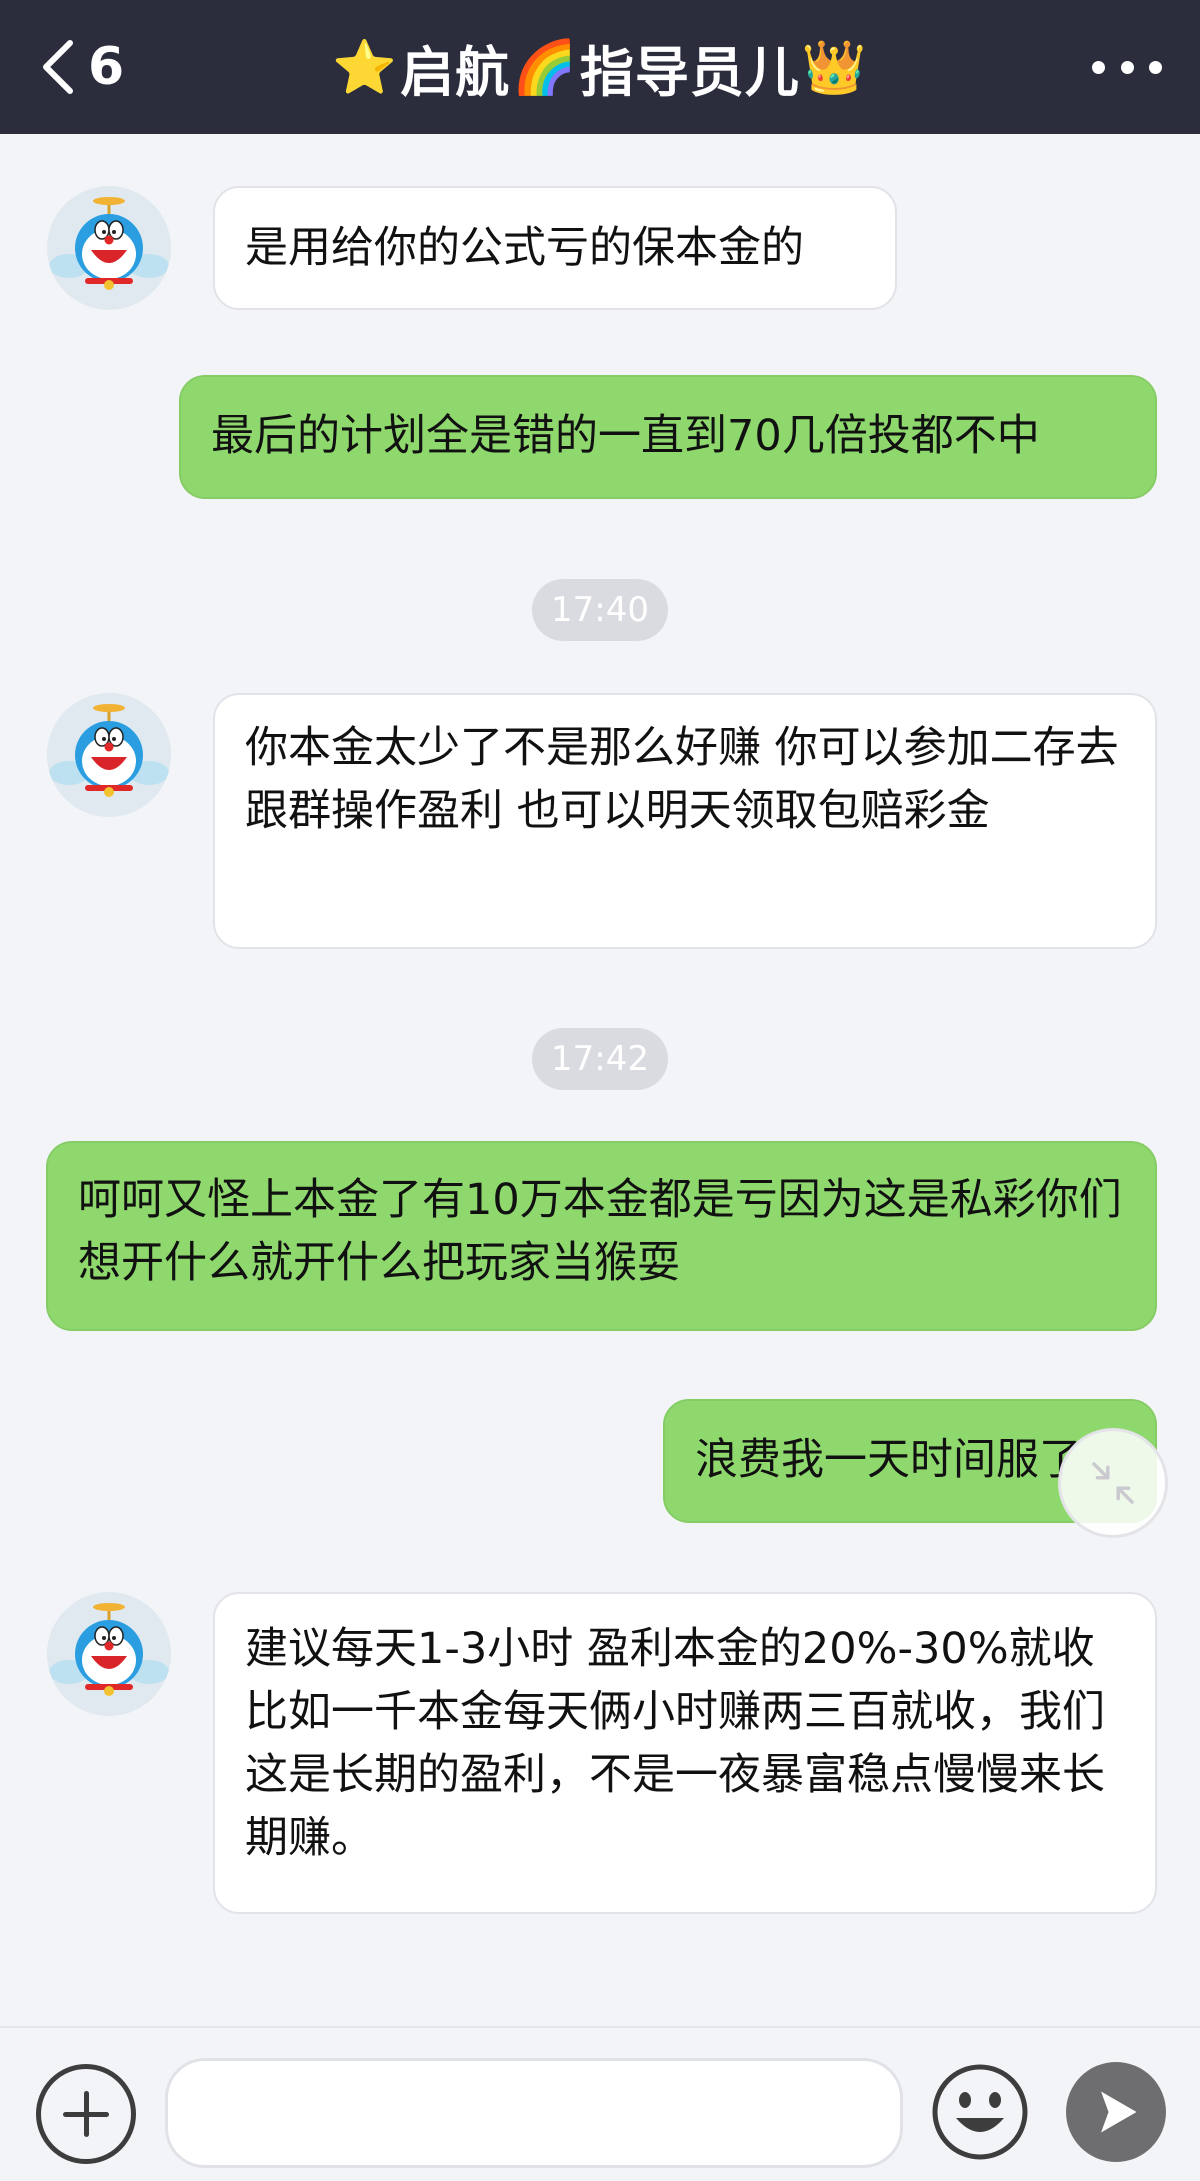 The width and height of the screenshot is (1200, 2181). I want to click on smiley-face-icon, so click(980, 2112).